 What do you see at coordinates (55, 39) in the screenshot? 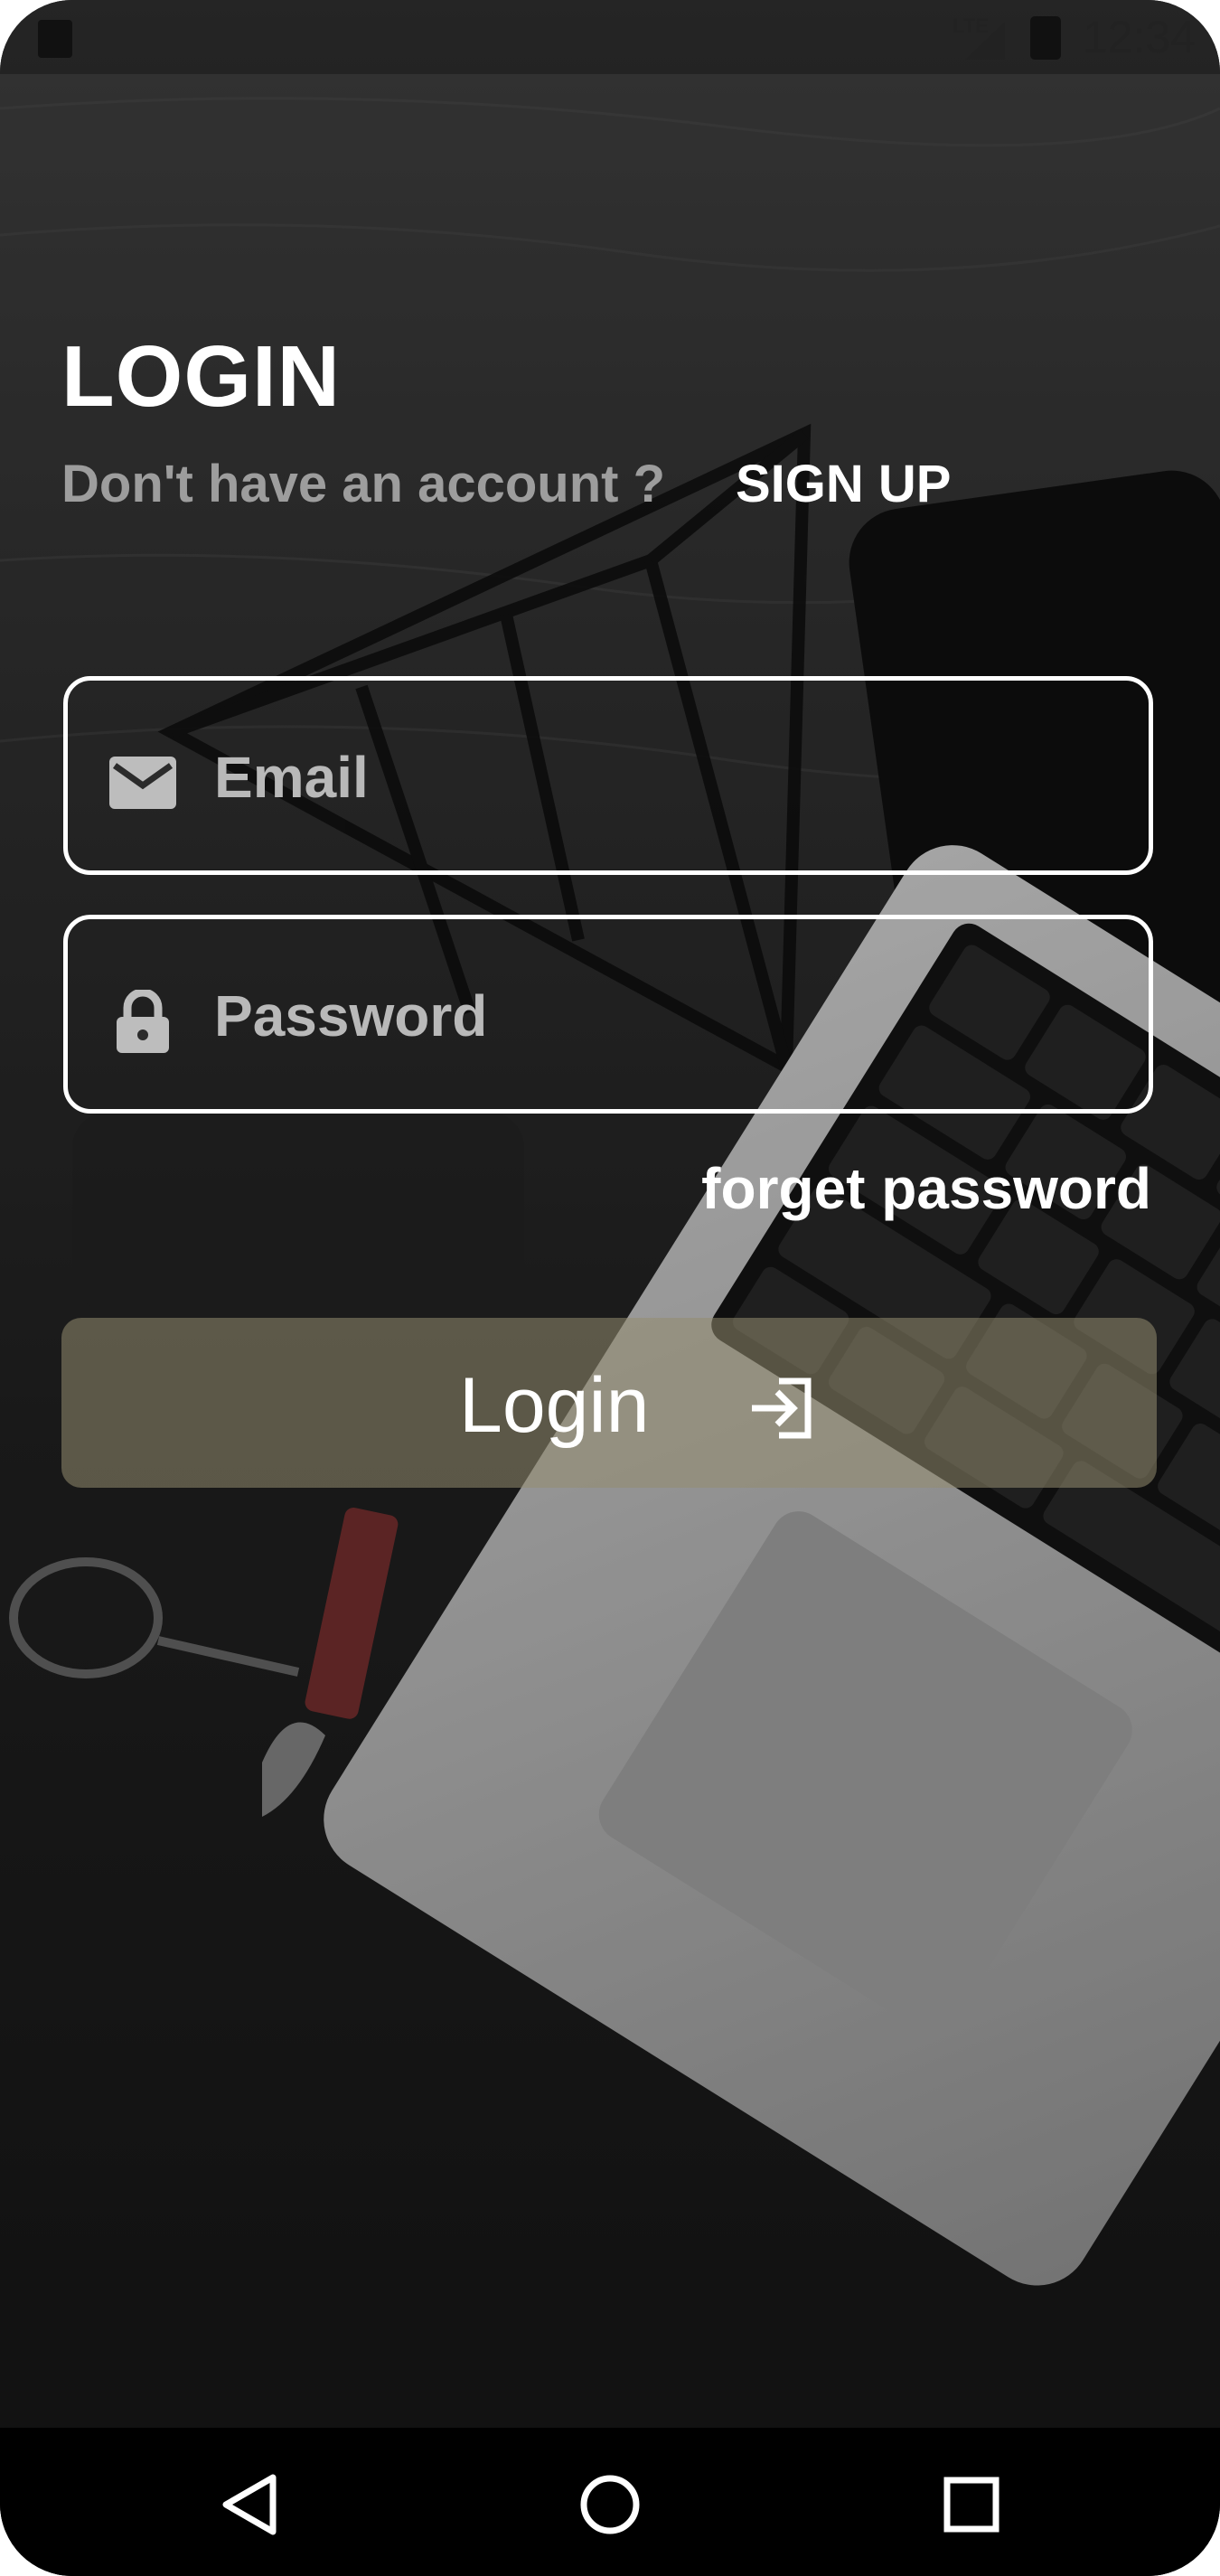
I see `sim-card-icon` at bounding box center [55, 39].